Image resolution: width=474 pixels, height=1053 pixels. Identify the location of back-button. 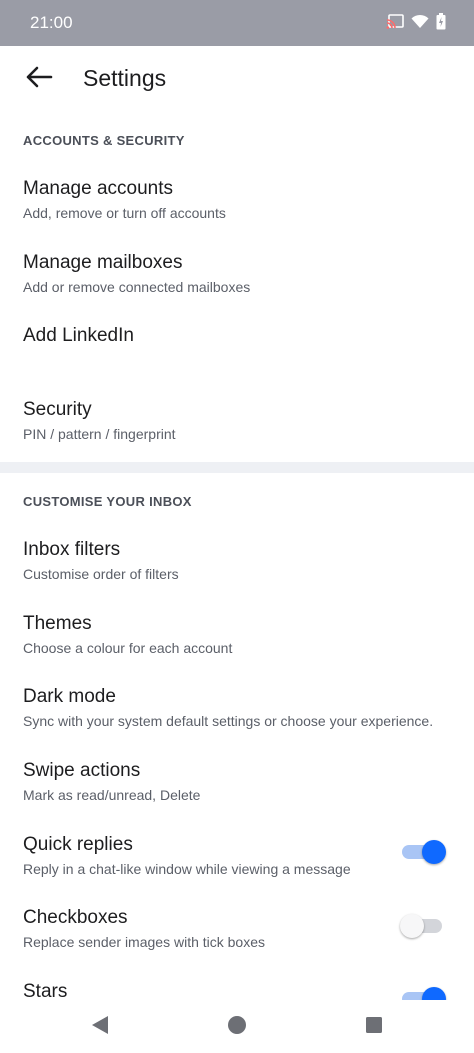
(39, 79).